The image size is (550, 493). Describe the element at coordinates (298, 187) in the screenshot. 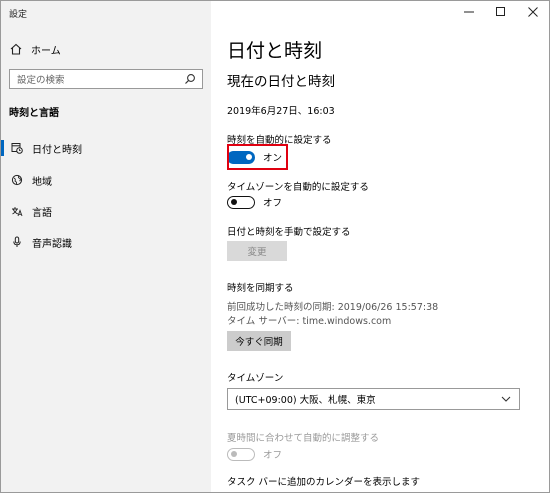

I see `auto-timezone-label: タイムゾーンを自動的に設定する` at that location.